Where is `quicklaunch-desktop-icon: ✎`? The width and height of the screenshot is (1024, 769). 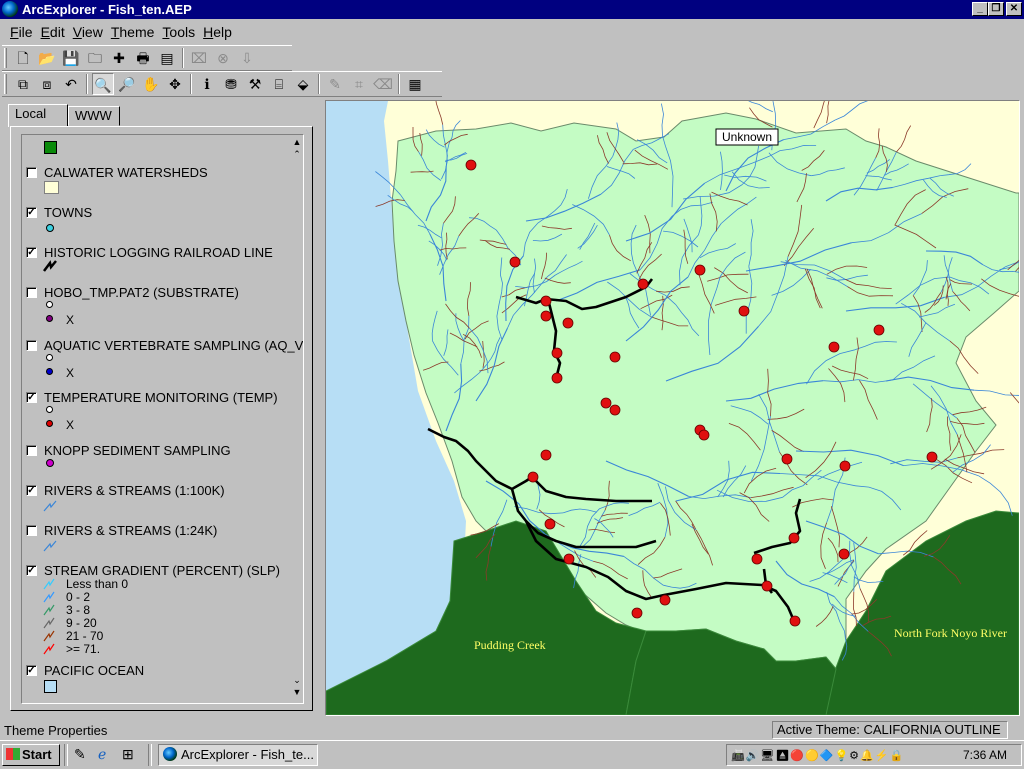 quicklaunch-desktop-icon: ✎ is located at coordinates (80, 754).